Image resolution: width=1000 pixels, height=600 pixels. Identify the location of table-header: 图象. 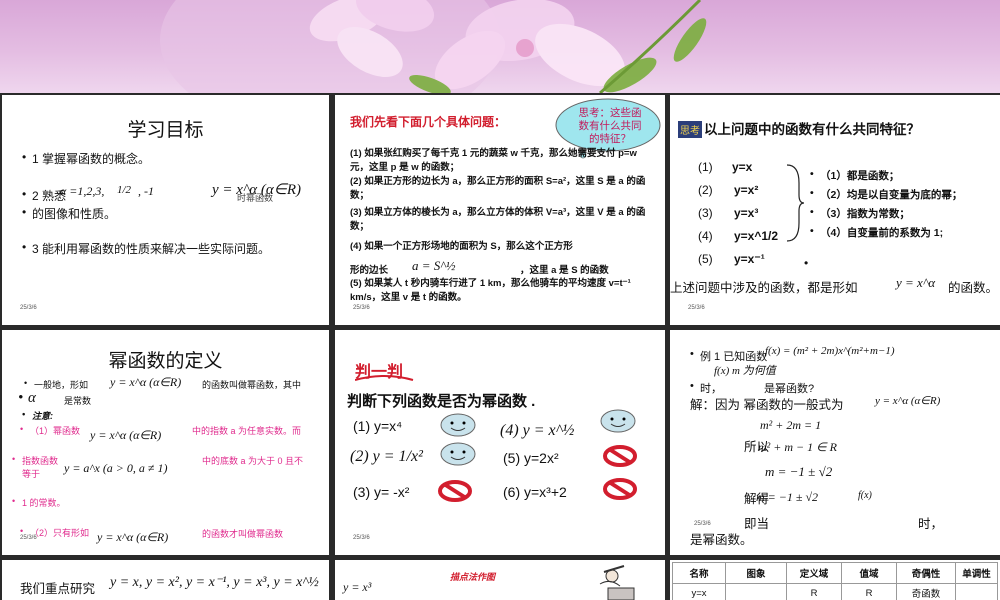
(756, 573).